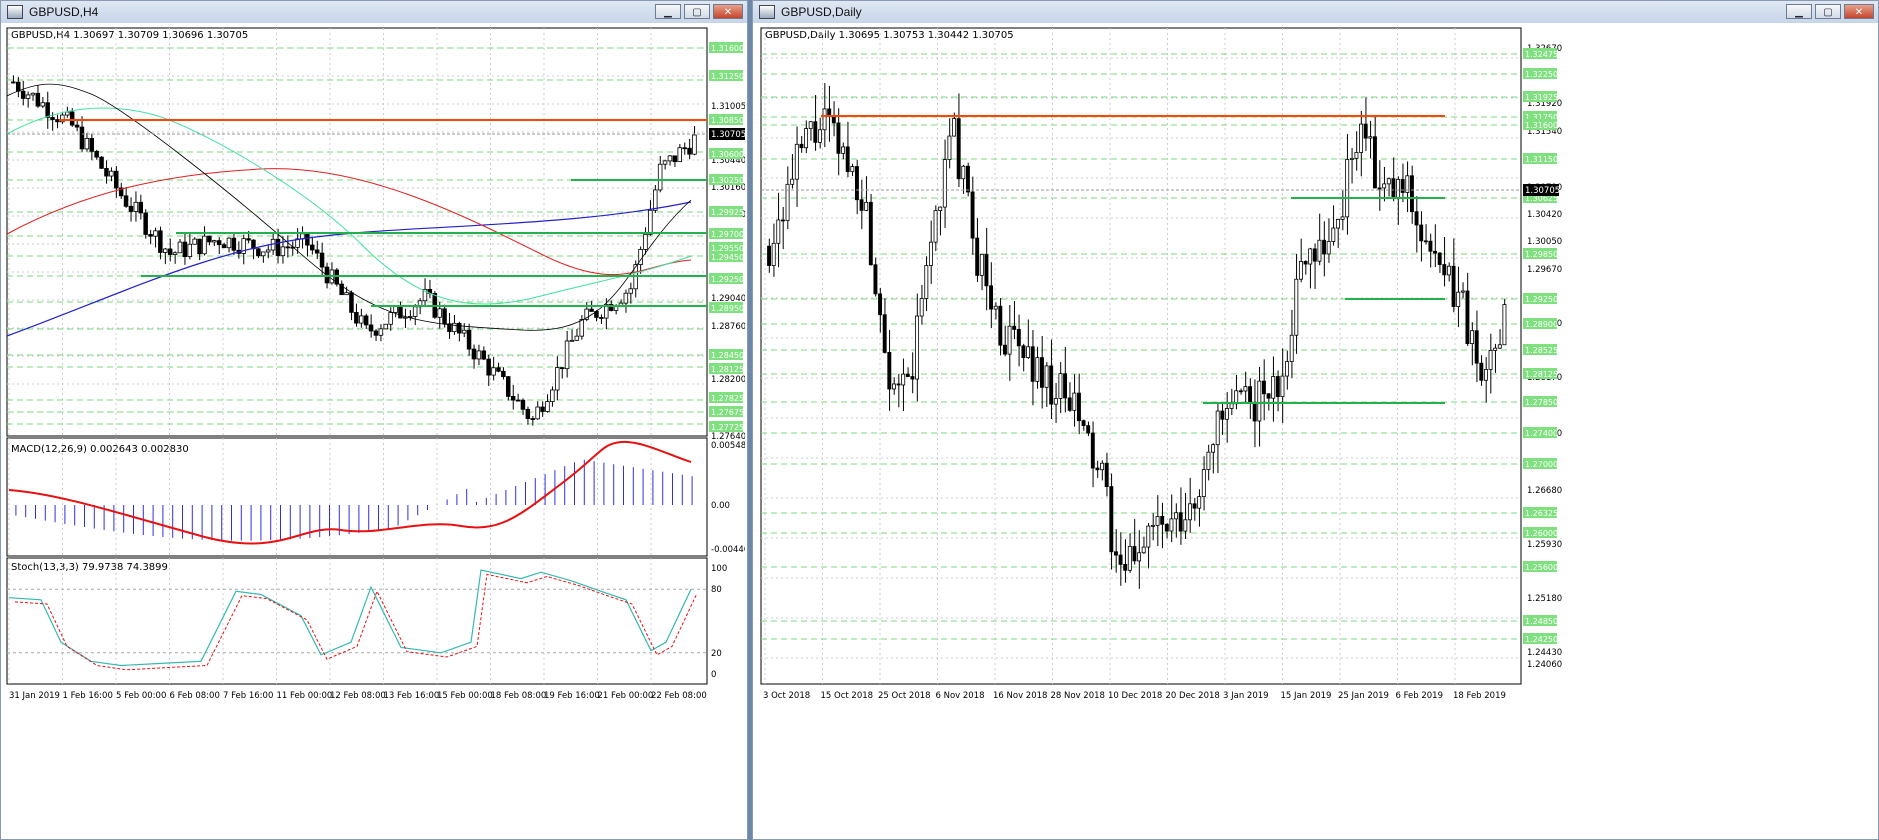 The height and width of the screenshot is (840, 1879). What do you see at coordinates (1544, 242) in the screenshot?
I see `price-axis-label: 1.30050` at bounding box center [1544, 242].